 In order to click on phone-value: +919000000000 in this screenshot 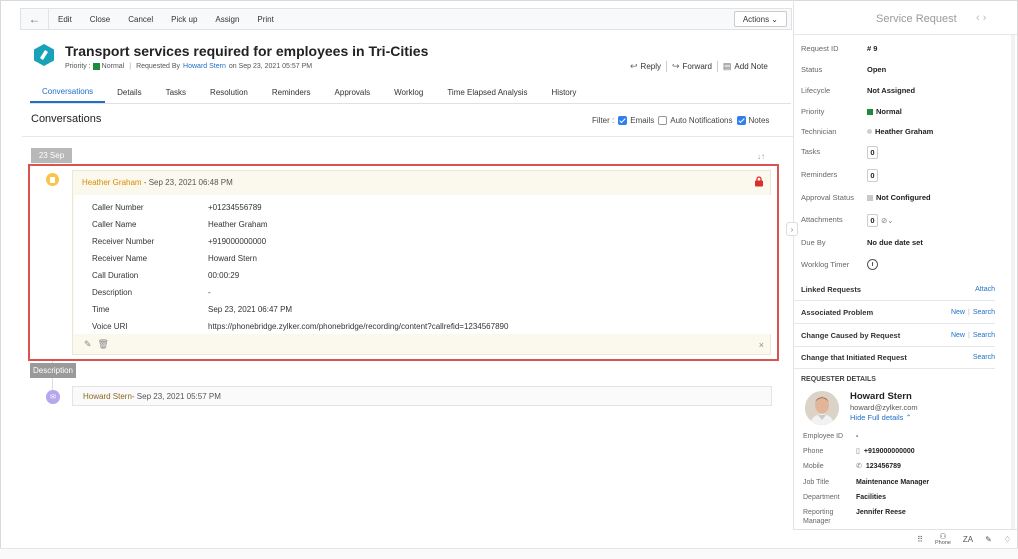, I will do `click(889, 451)`.